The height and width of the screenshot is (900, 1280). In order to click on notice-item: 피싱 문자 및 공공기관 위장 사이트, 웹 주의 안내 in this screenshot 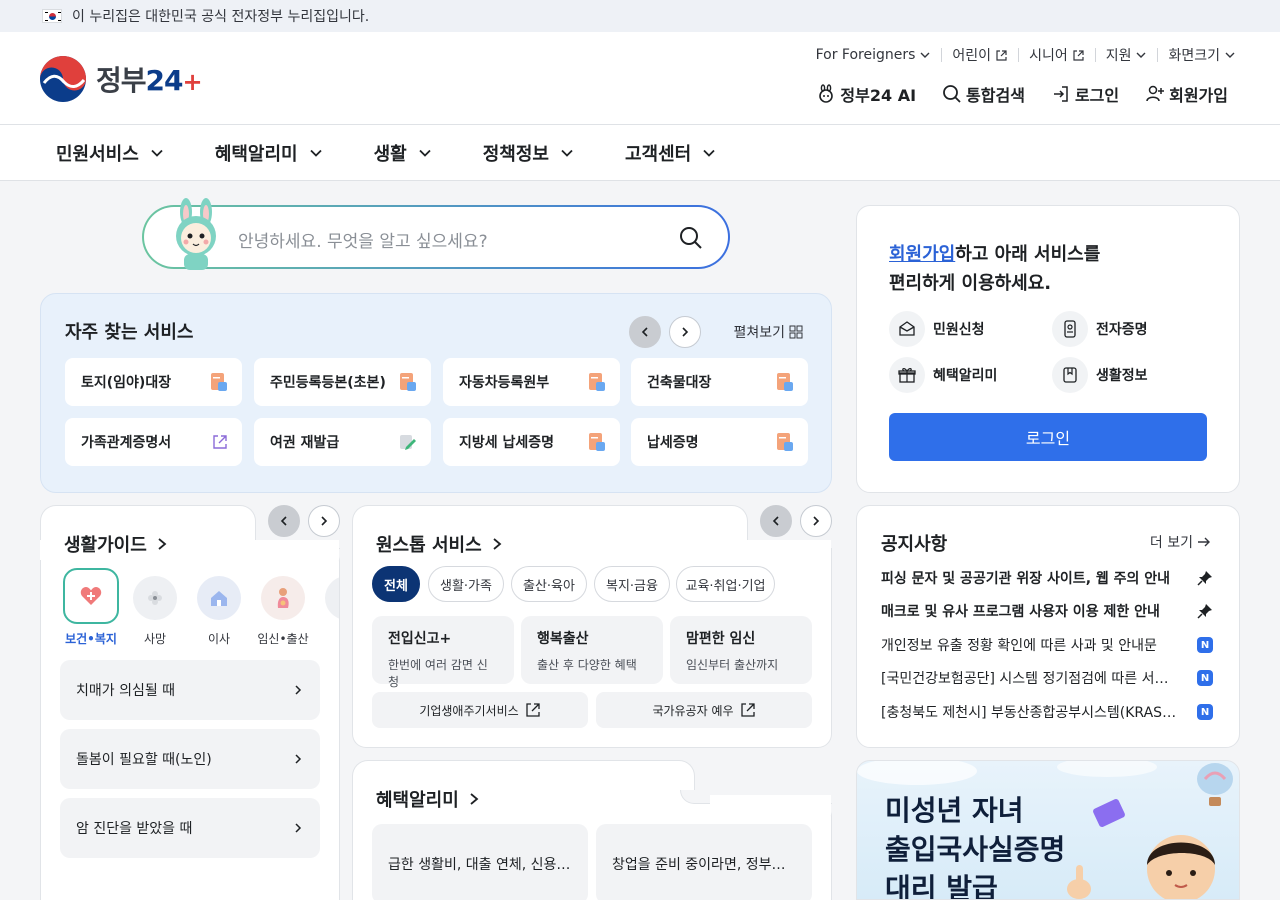, I will do `click(1047, 578)`.